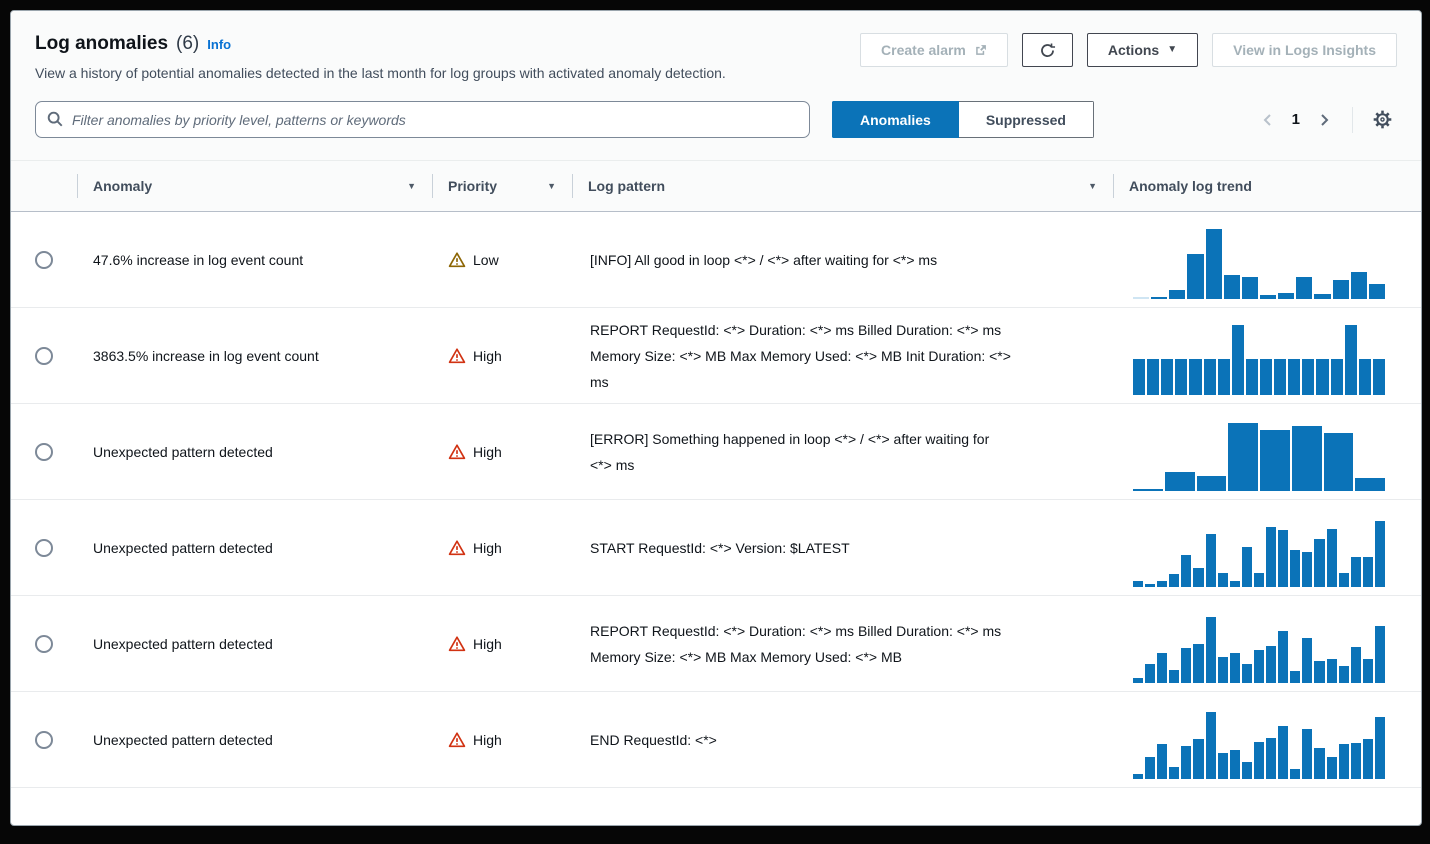 Image resolution: width=1430 pixels, height=844 pixels. Describe the element at coordinates (254, 186) in the screenshot. I see `column-header-anomaly: Anomaly ▼` at that location.